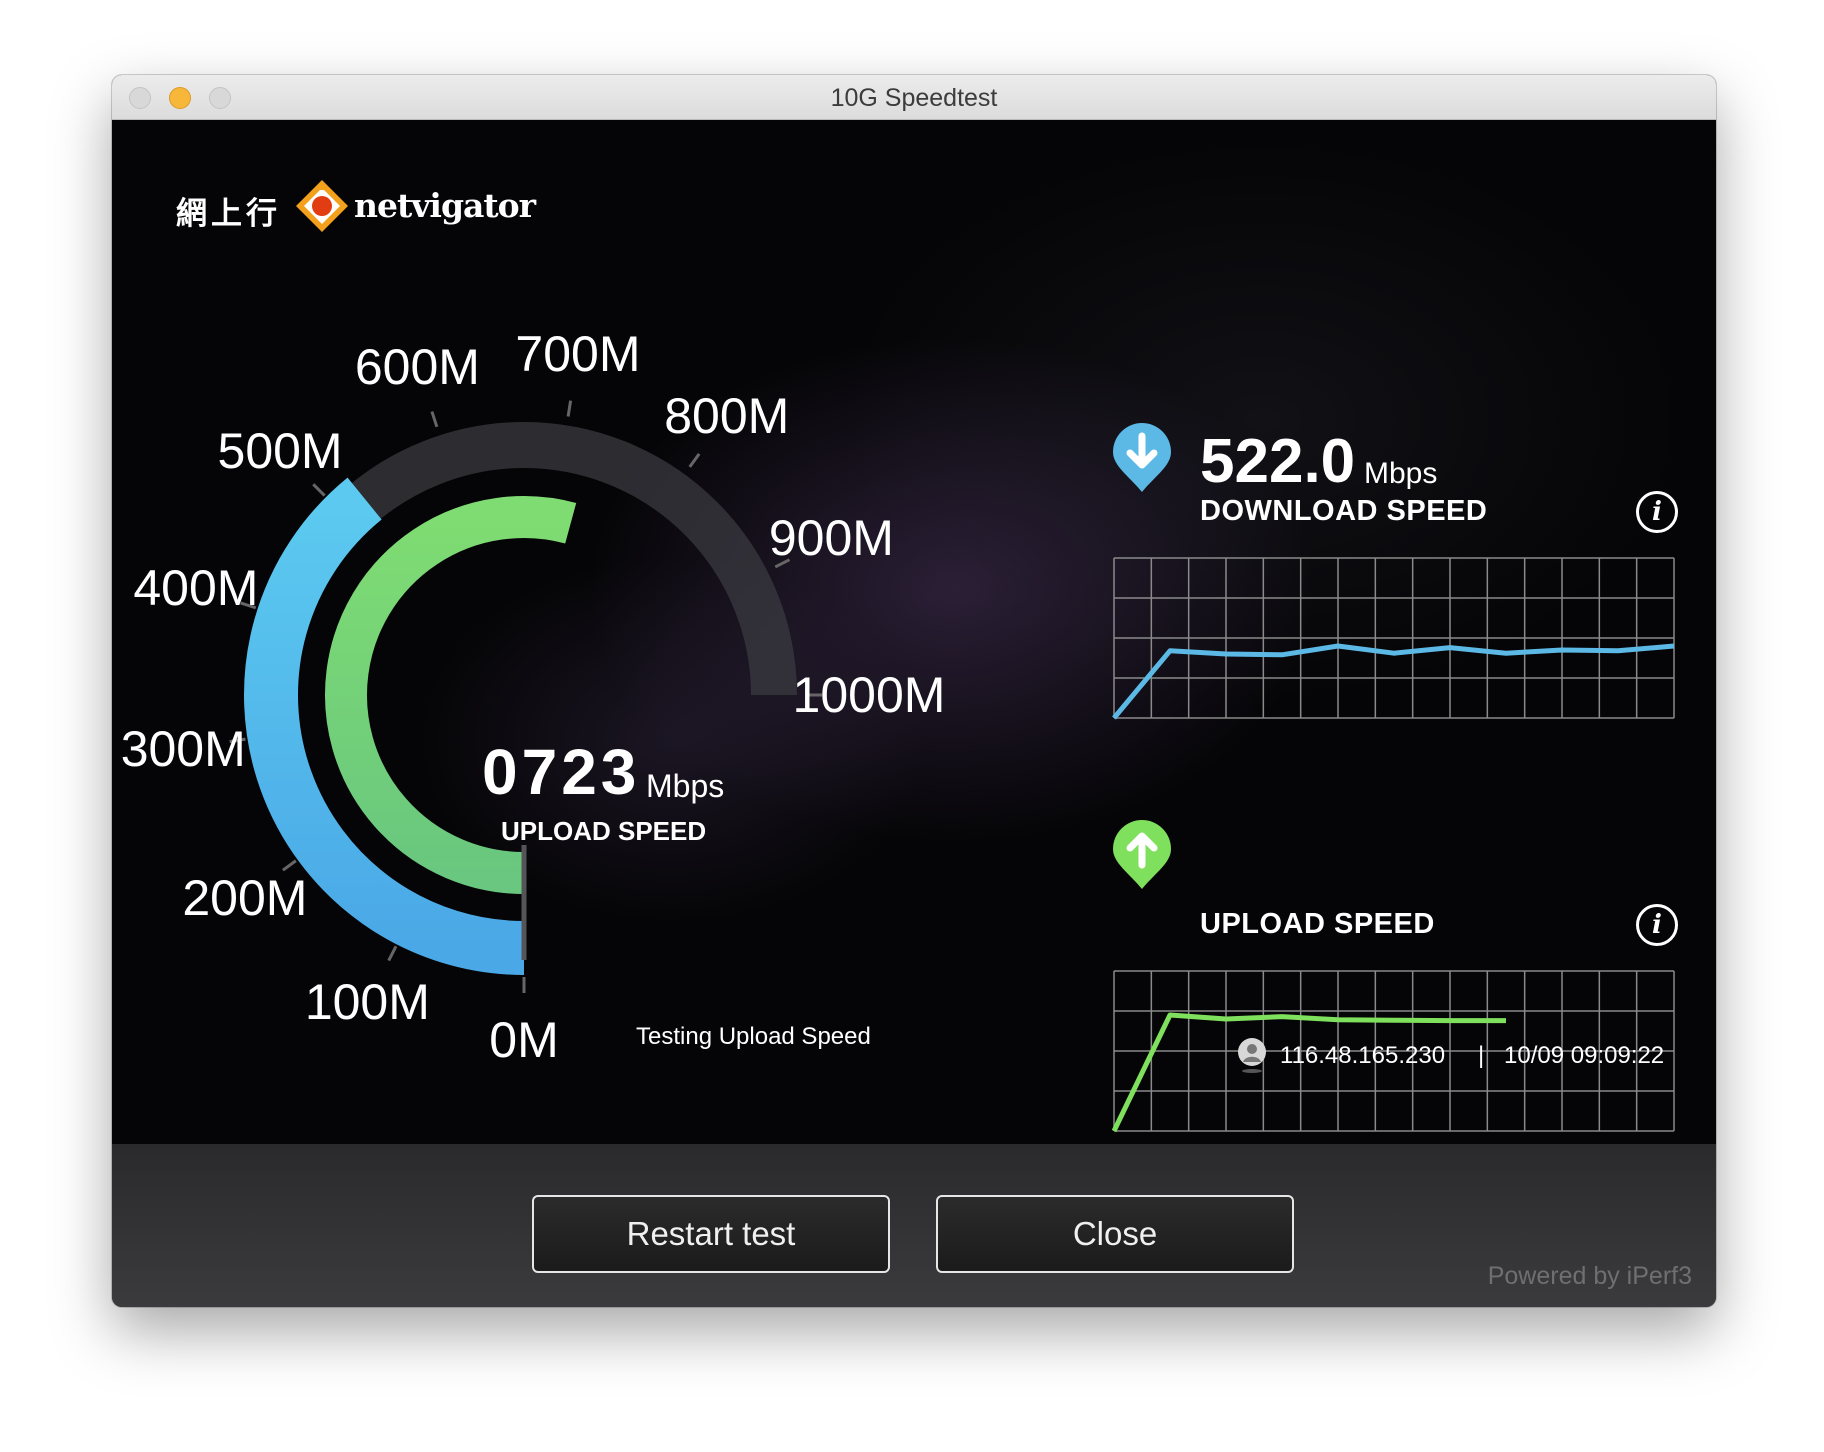 Image resolution: width=1824 pixels, height=1452 pixels. Describe the element at coordinates (1657, 925) in the screenshot. I see `upload-info-icon: i` at that location.